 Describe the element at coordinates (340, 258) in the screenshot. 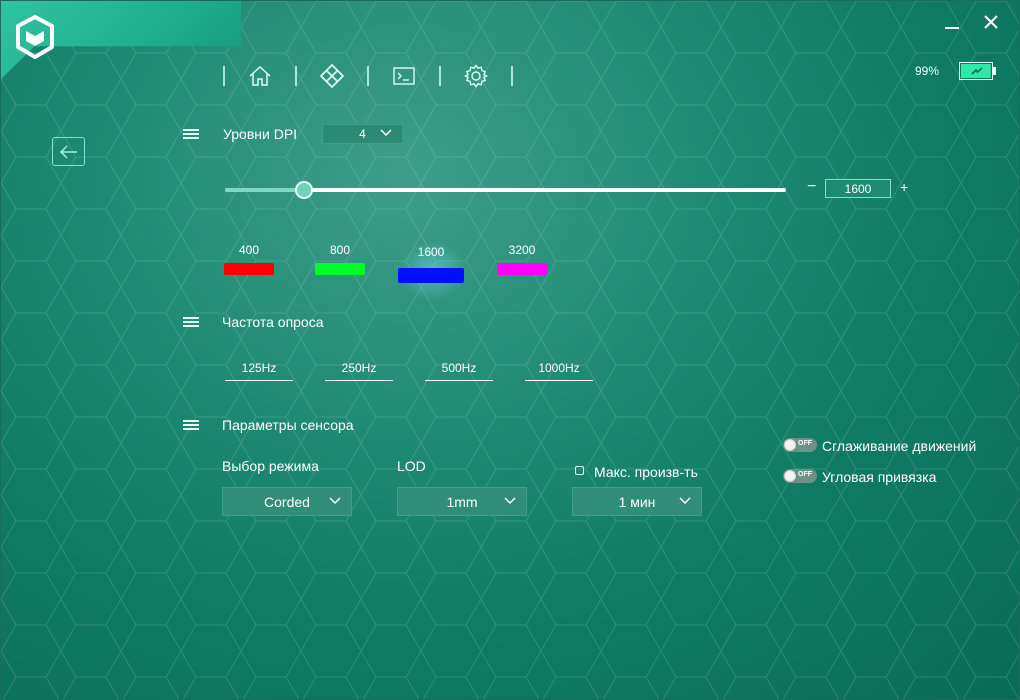

I see `dpi-level-2: 800` at that location.